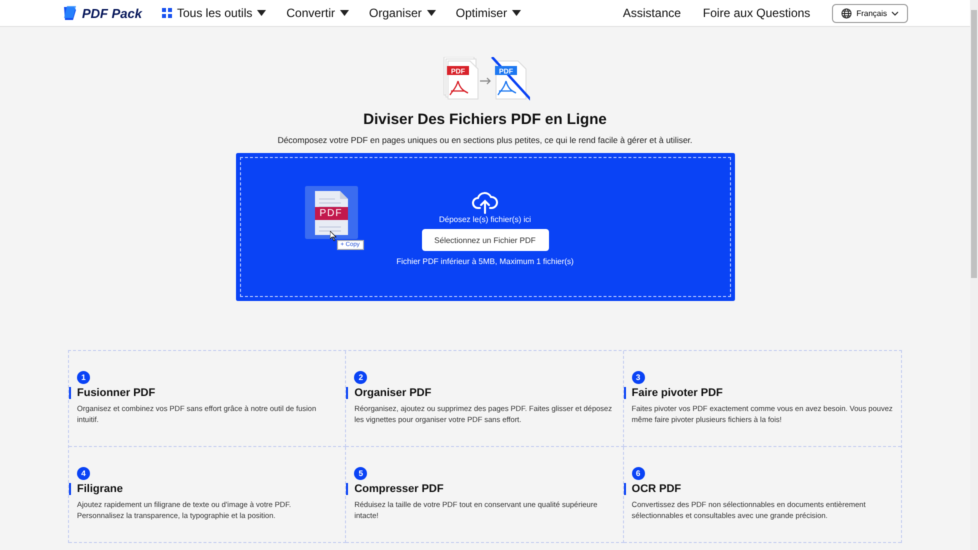 The width and height of the screenshot is (978, 550). What do you see at coordinates (480, 393) in the screenshot?
I see `feature-title: Organiser PDF` at bounding box center [480, 393].